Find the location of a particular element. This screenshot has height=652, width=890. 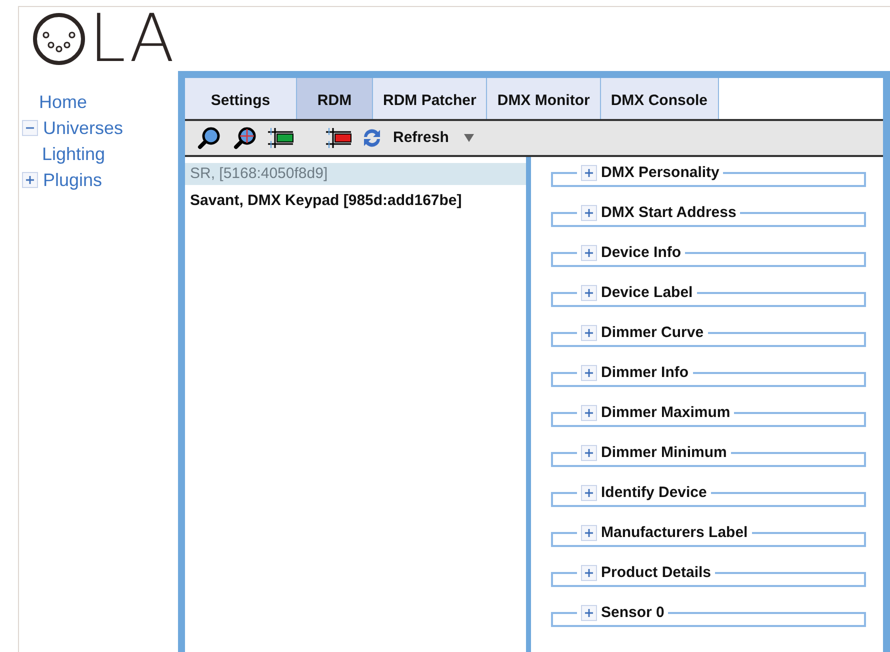

section-title: Dimmer Info is located at coordinates (645, 373).